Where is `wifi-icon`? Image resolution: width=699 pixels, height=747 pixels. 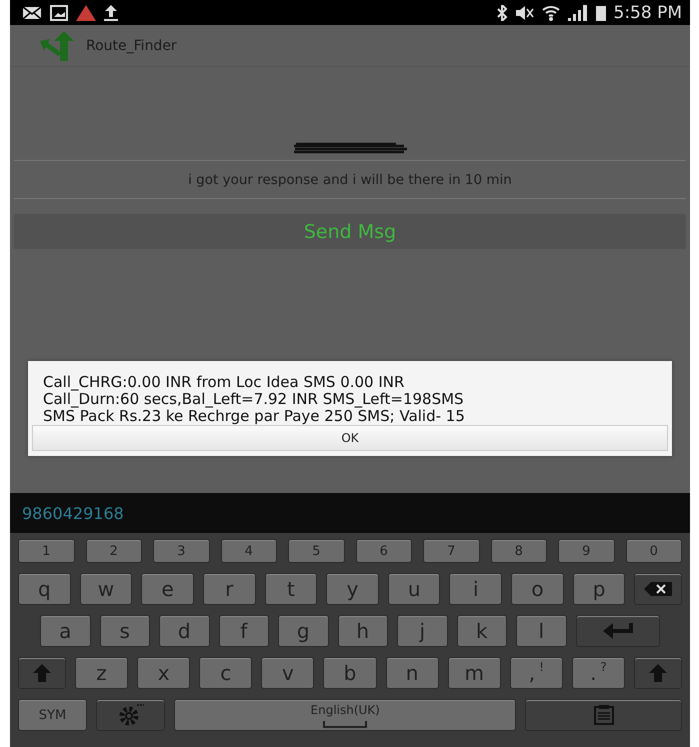 wifi-icon is located at coordinates (551, 12).